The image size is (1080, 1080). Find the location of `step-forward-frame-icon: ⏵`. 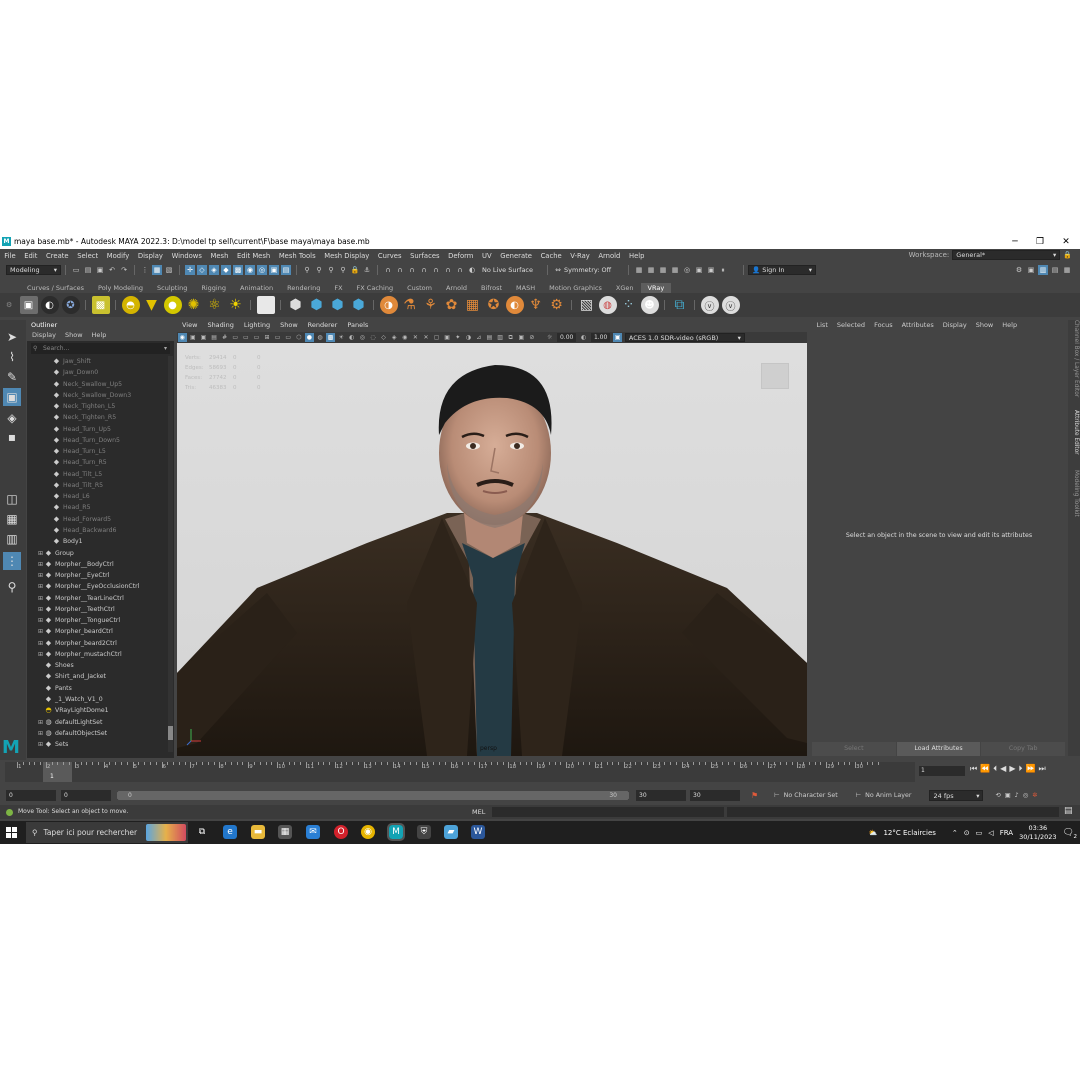

step-forward-frame-icon: ⏵ is located at coordinates (1020, 769).